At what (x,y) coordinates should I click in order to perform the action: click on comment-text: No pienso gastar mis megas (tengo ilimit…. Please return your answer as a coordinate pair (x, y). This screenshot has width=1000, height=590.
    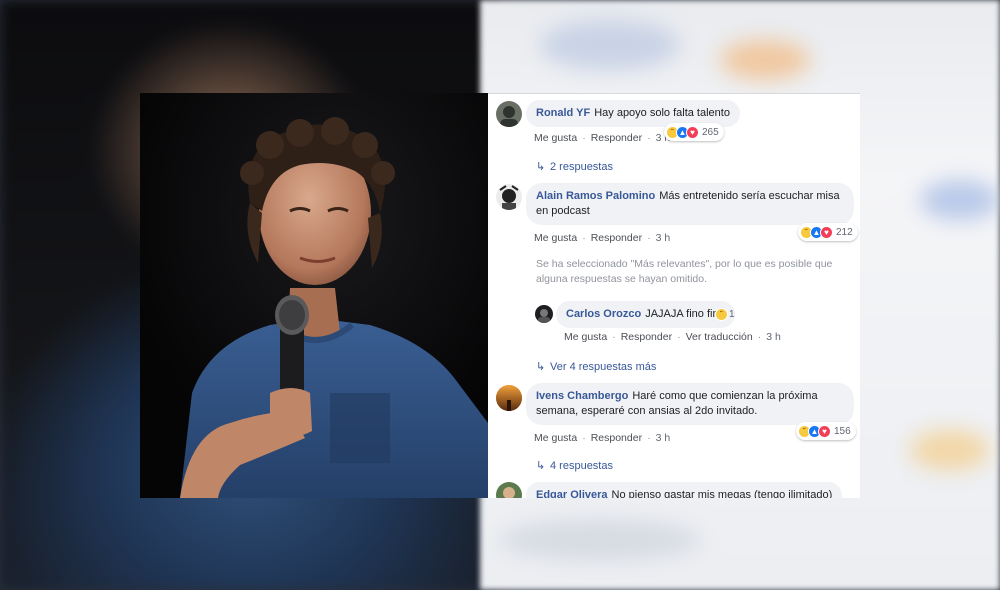
    Looking at the image, I should click on (722, 493).